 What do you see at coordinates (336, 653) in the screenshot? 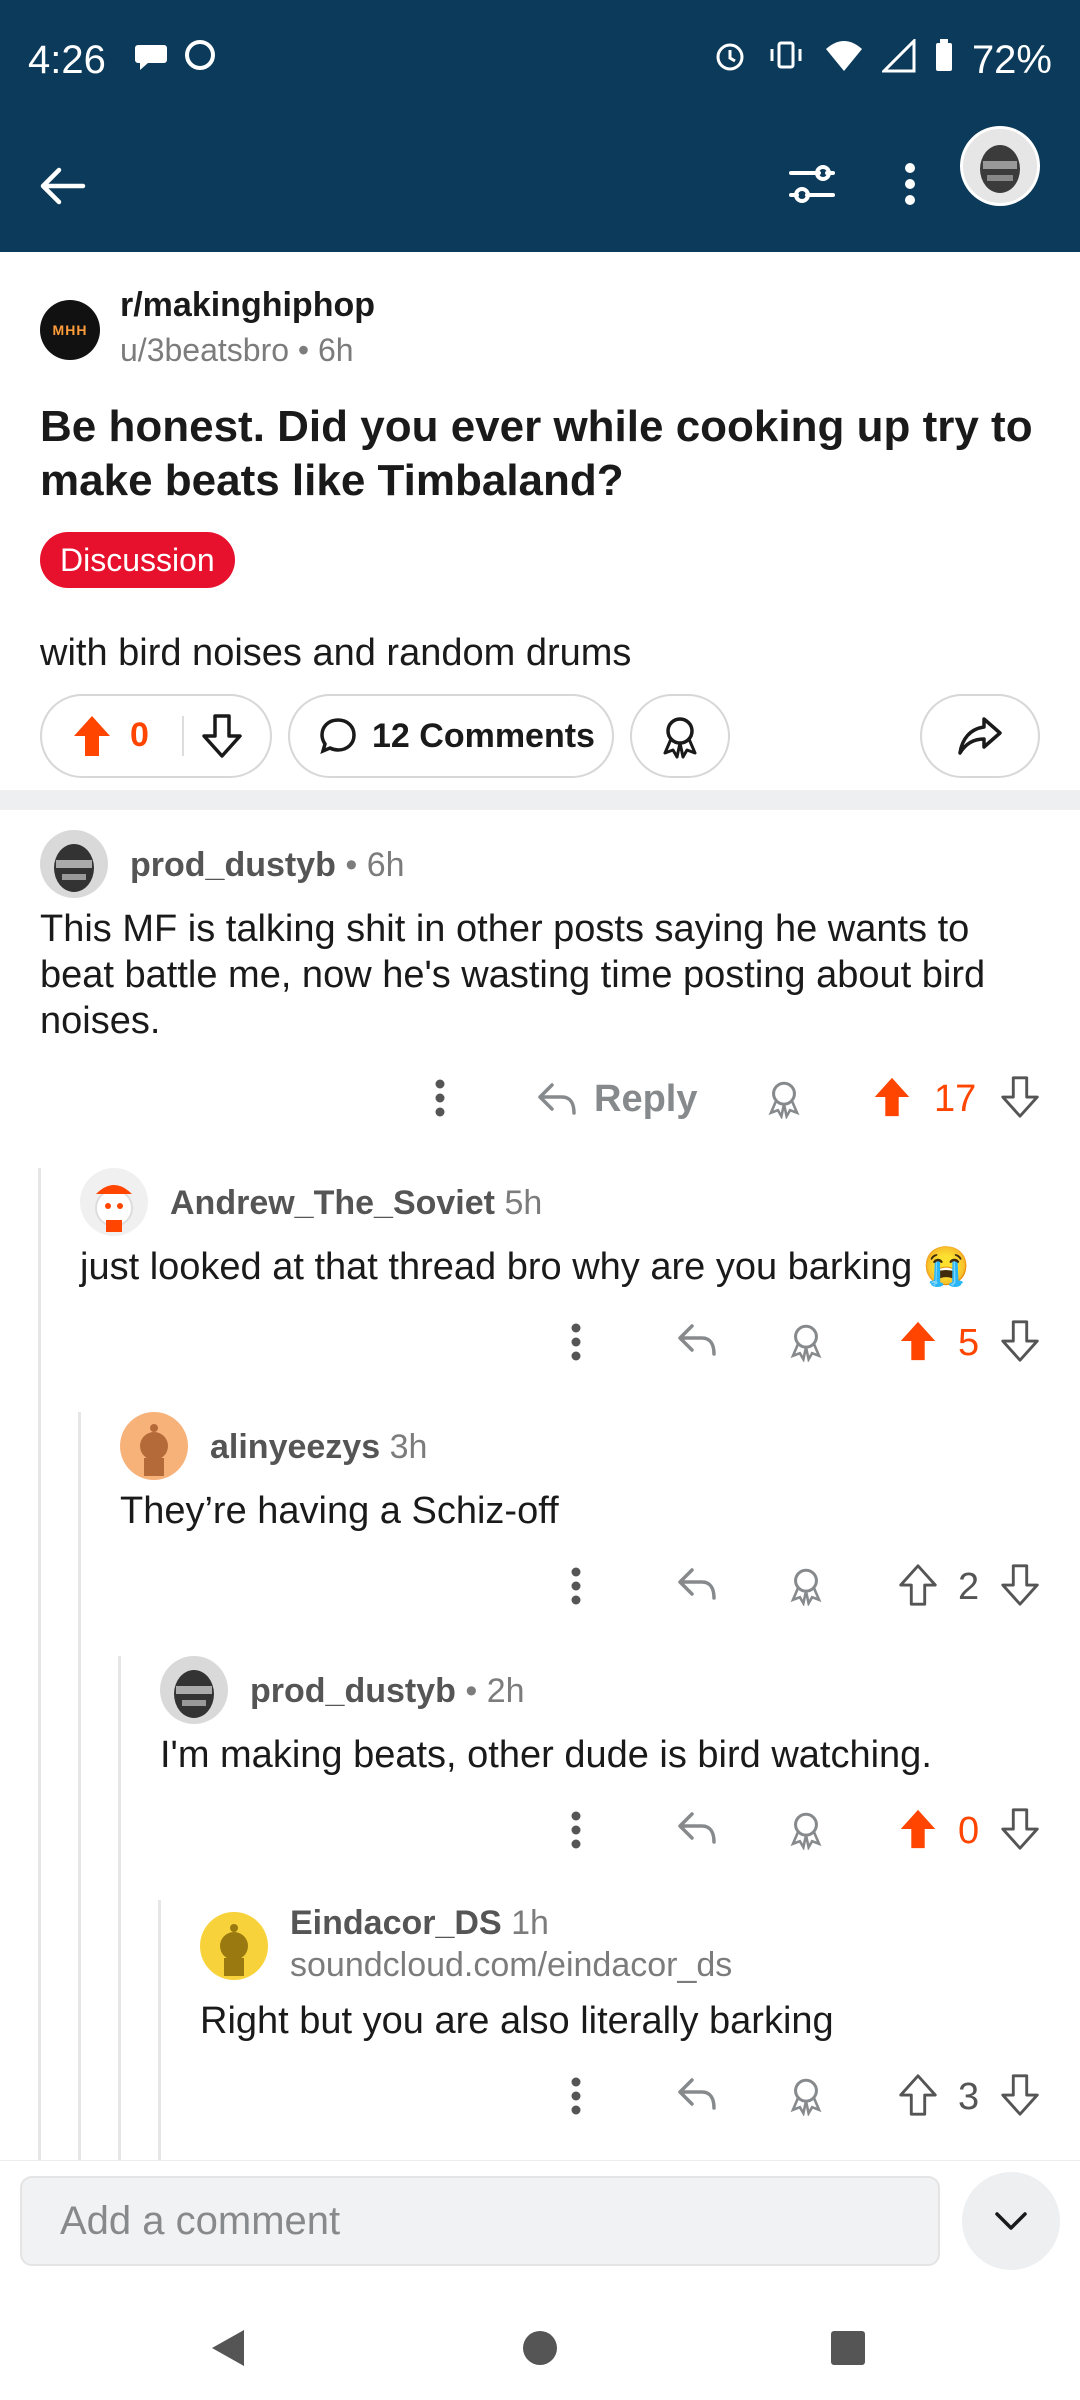
I see `post-body: with bird noises and random drums` at bounding box center [336, 653].